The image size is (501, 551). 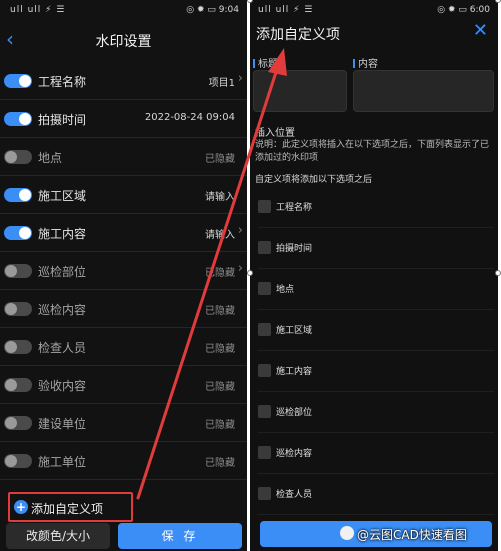 What do you see at coordinates (423, 91) in the screenshot?
I see `content-input` at bounding box center [423, 91].